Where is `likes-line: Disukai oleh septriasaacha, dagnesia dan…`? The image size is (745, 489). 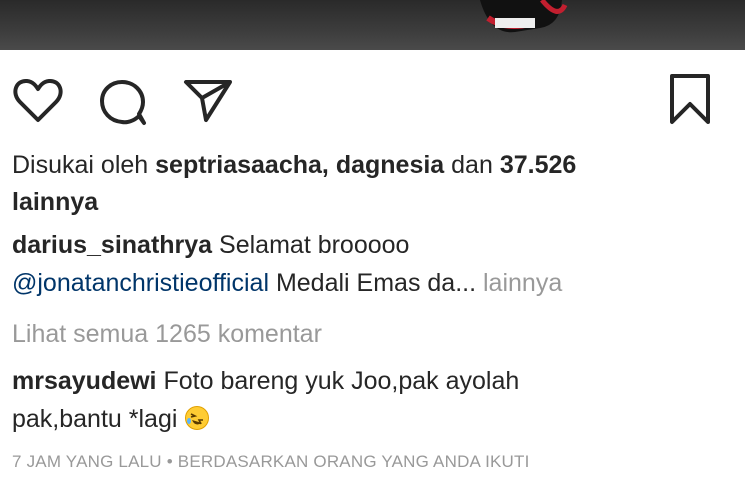
likes-line: Disukai oleh septriasaacha, dagnesia dan… is located at coordinates (294, 165).